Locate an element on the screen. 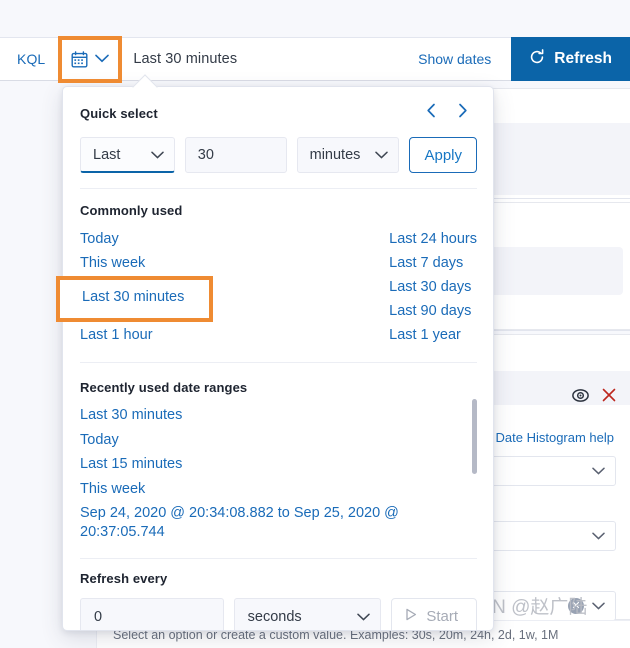 Image resolution: width=630 pixels, height=648 pixels. quick-select-unit: minutes is located at coordinates (348, 155).